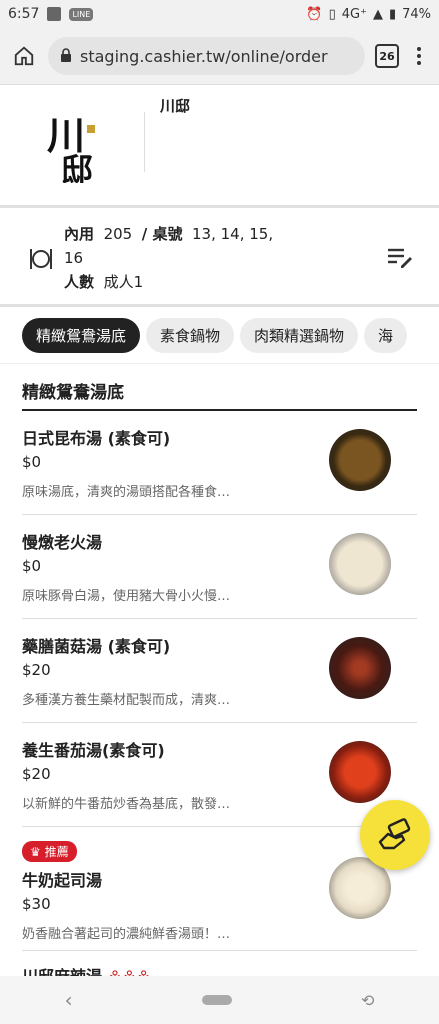 This screenshot has height=1024, width=439. I want to click on status-bar: 6:57 LINE ⏰ ▯ 4G⁺ ▲ ▮ 74%, so click(219, 14).